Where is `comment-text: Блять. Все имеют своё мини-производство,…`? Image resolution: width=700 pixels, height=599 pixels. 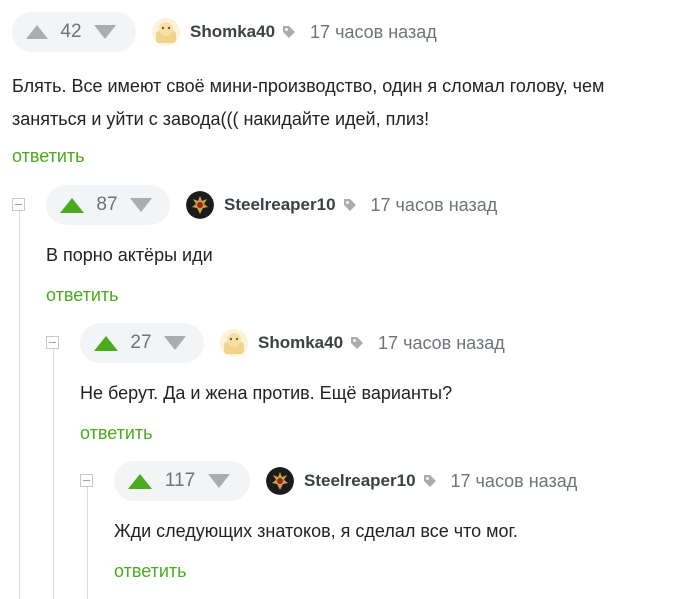 comment-text: Блять. Все имеют своё мини-производство,… is located at coordinates (308, 103).